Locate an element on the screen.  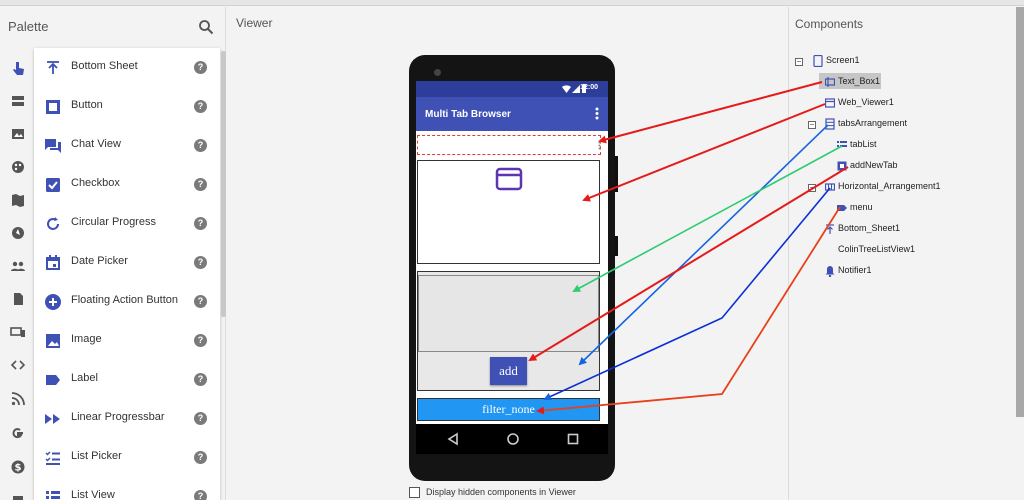
palette-title: Palette is located at coordinates (28, 26).